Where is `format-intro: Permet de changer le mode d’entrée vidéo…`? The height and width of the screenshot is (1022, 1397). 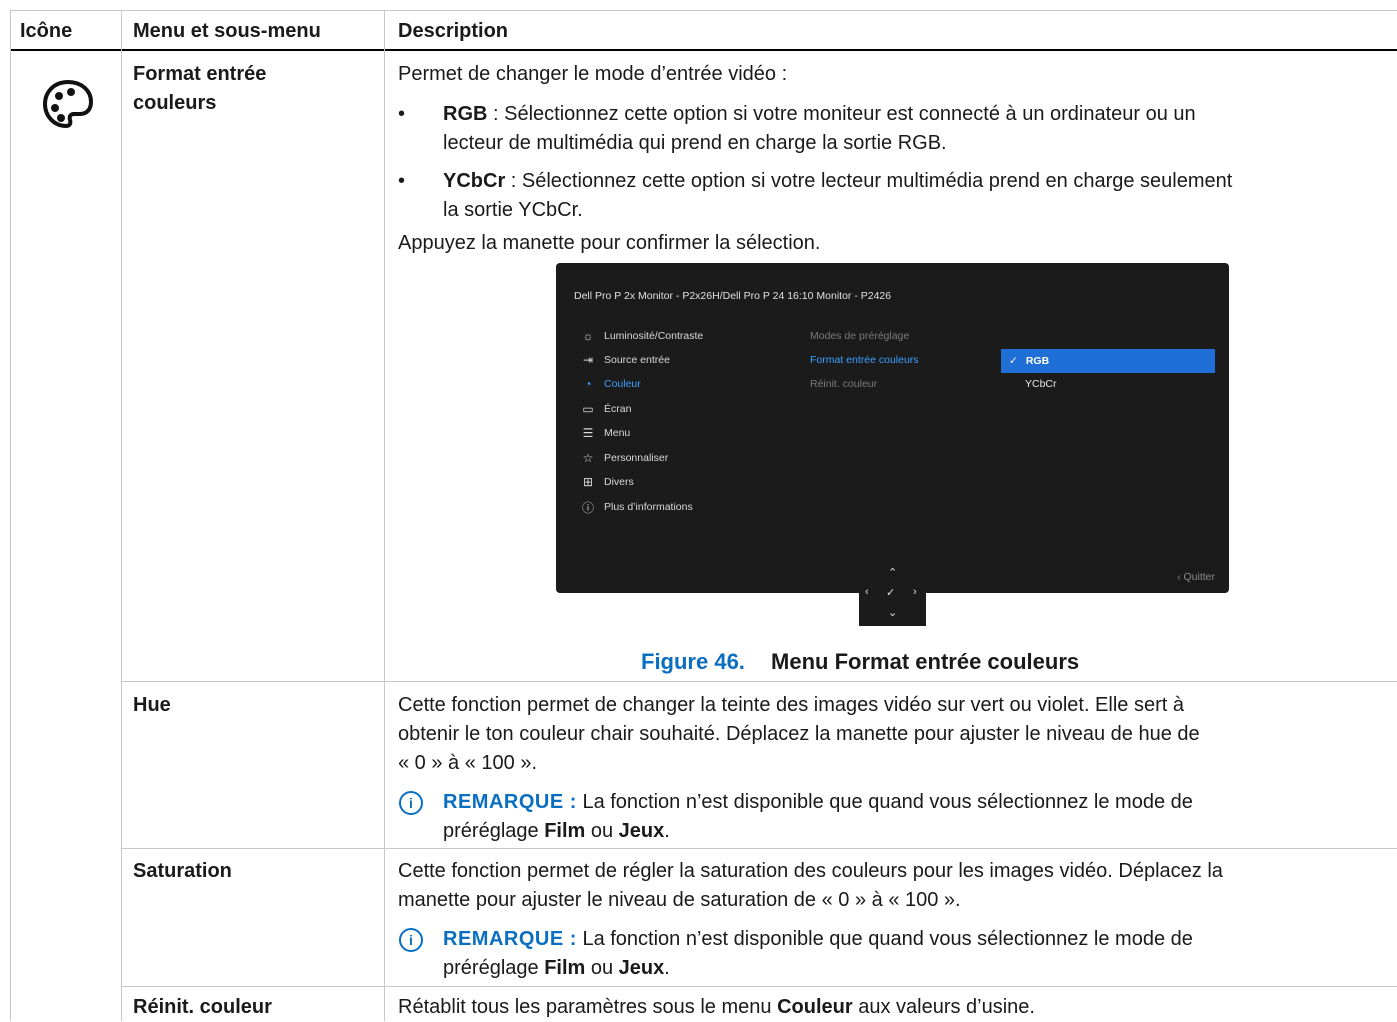
format-intro: Permet de changer le mode d’entrée vidéo… is located at coordinates (593, 74).